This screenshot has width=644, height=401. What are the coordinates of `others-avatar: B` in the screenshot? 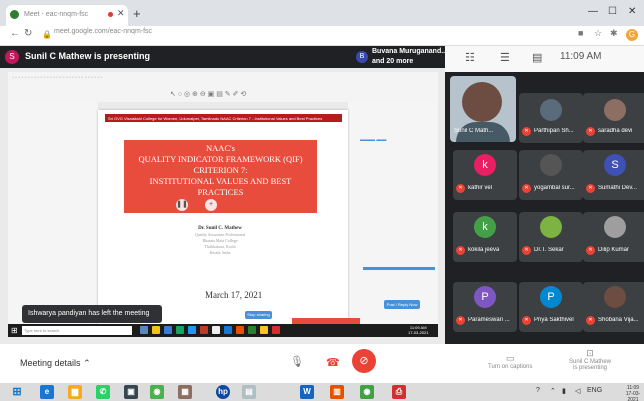 It's located at (362, 57).